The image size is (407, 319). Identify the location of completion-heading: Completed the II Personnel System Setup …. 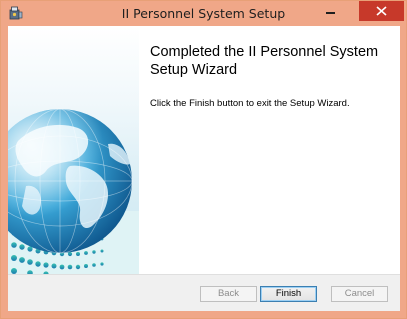
(264, 61).